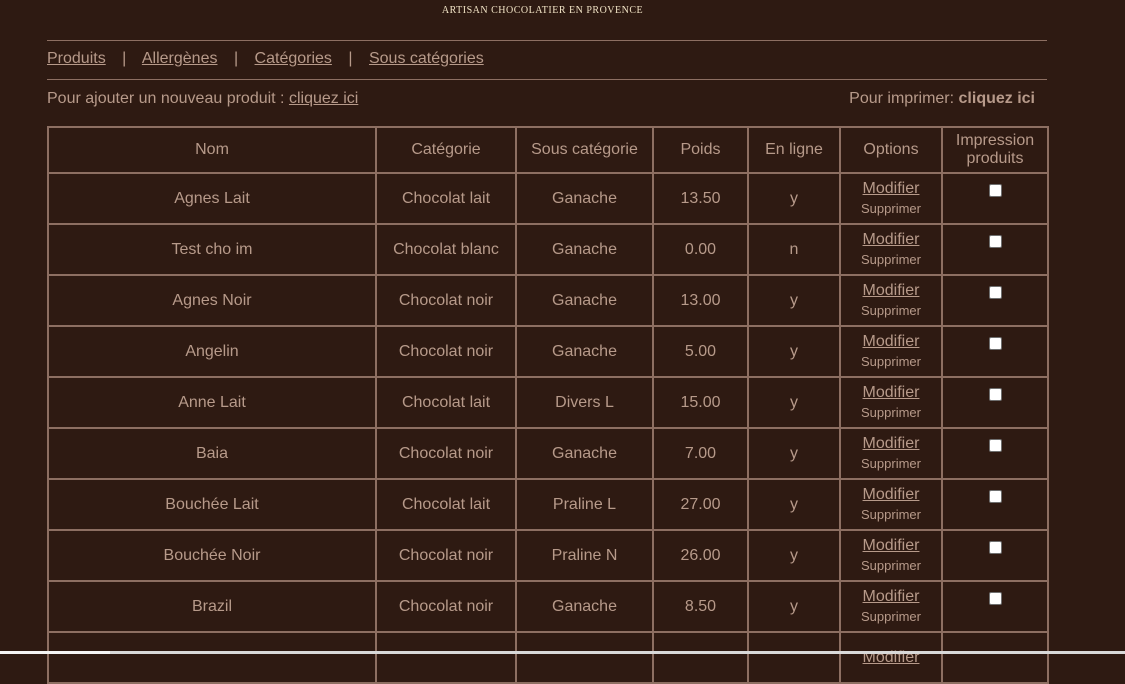  I want to click on nav-link-categories: Catégories, so click(293, 58).